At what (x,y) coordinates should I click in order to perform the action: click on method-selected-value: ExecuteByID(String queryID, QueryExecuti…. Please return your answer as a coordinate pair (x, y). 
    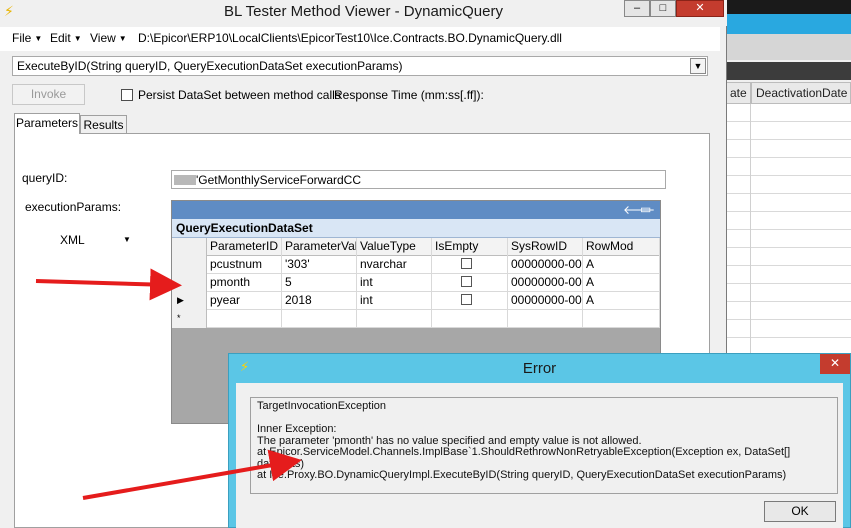
    Looking at the image, I should click on (210, 66).